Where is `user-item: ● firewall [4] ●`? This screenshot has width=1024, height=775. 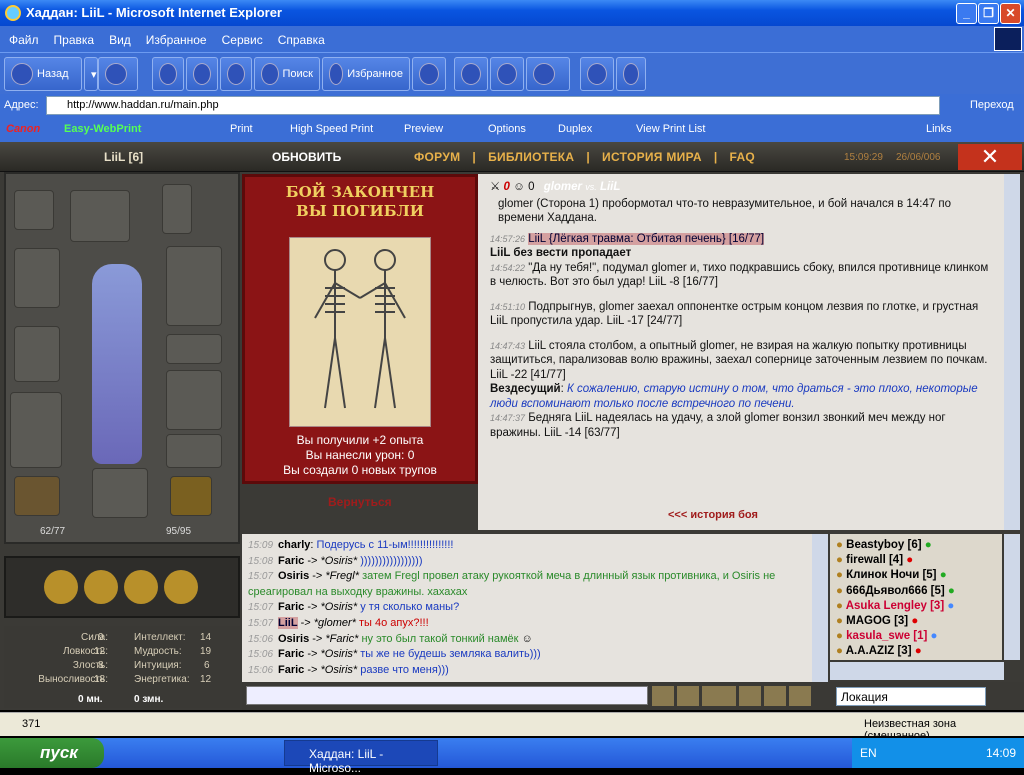 user-item: ● firewall [4] ● is located at coordinates (919, 560).